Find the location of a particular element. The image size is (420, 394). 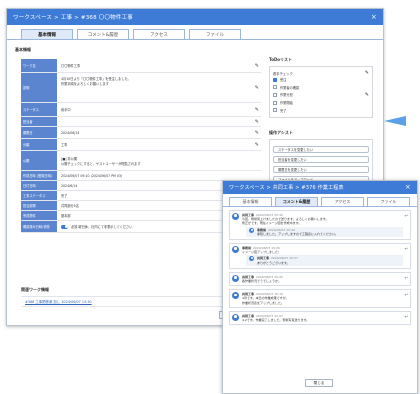

todo-group-label: 着手チェック is located at coordinates (283, 73).